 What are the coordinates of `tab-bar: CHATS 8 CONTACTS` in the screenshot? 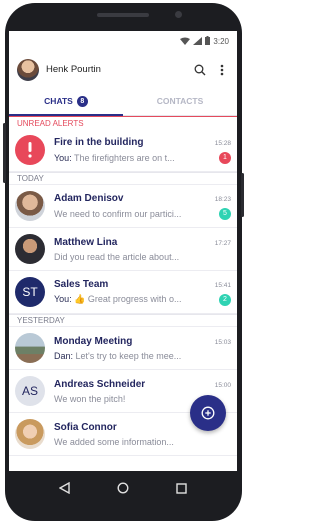 It's located at (123, 101).